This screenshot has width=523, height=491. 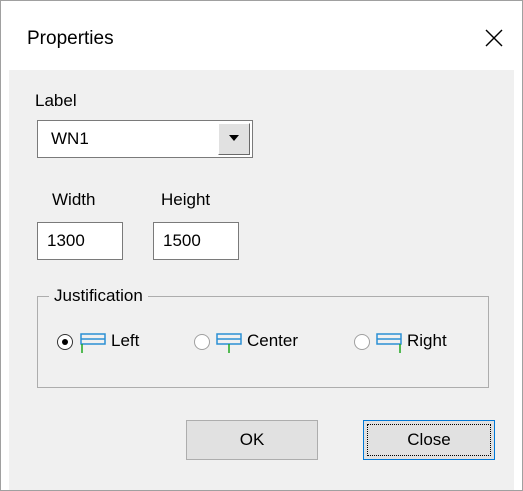 What do you see at coordinates (98, 296) in the screenshot?
I see `justification-title: Justification` at bounding box center [98, 296].